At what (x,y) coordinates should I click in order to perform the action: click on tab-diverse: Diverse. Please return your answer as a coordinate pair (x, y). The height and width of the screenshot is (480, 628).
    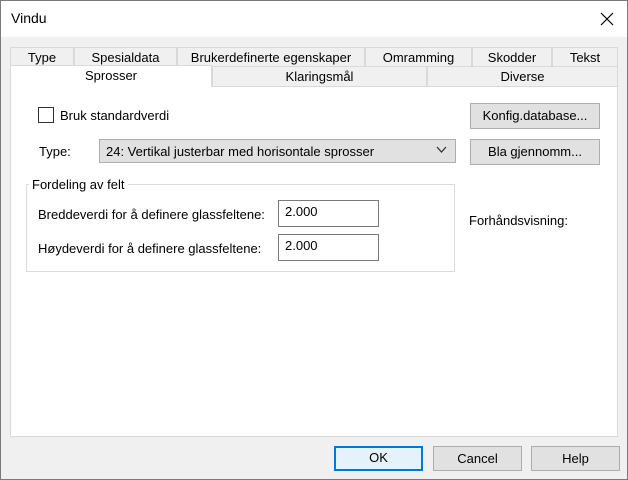
    Looking at the image, I should click on (522, 76).